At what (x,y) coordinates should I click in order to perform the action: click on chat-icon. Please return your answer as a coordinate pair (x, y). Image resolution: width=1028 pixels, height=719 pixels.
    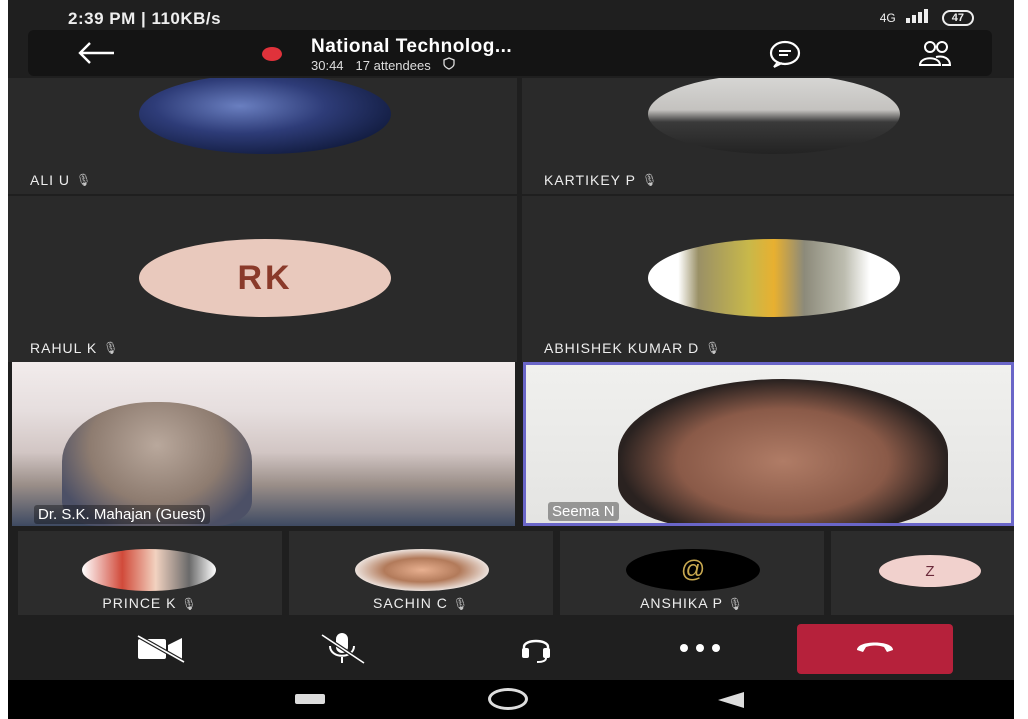
    Looking at the image, I should click on (785, 54).